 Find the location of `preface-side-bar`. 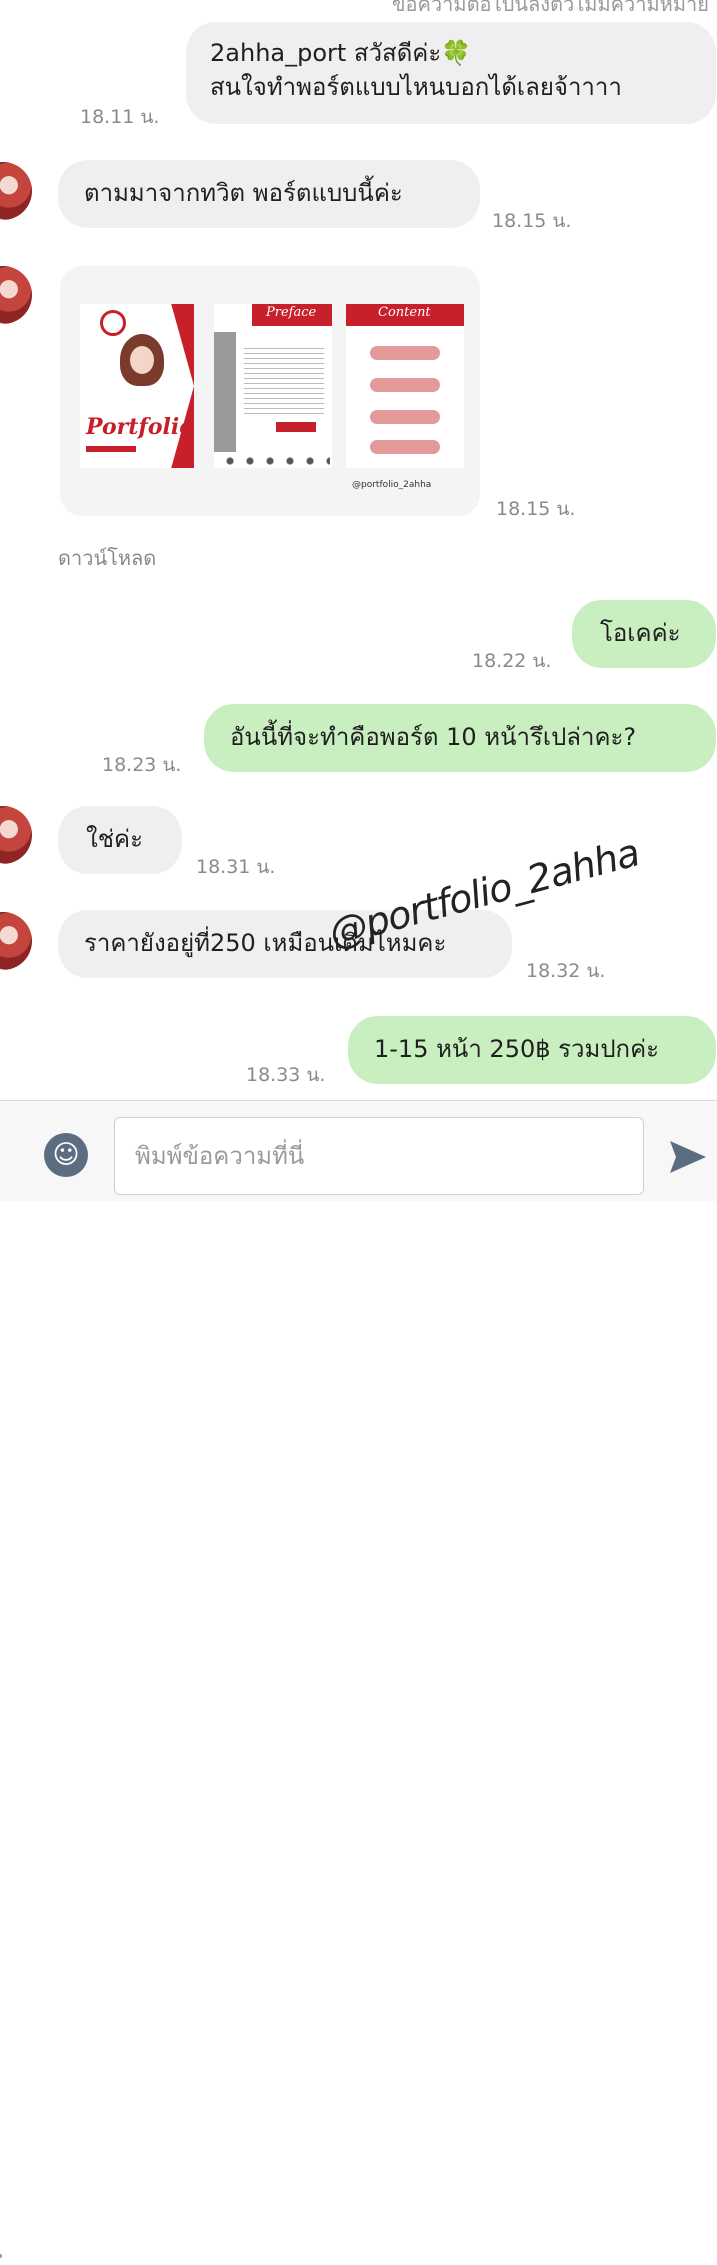

preface-side-bar is located at coordinates (225, 392).